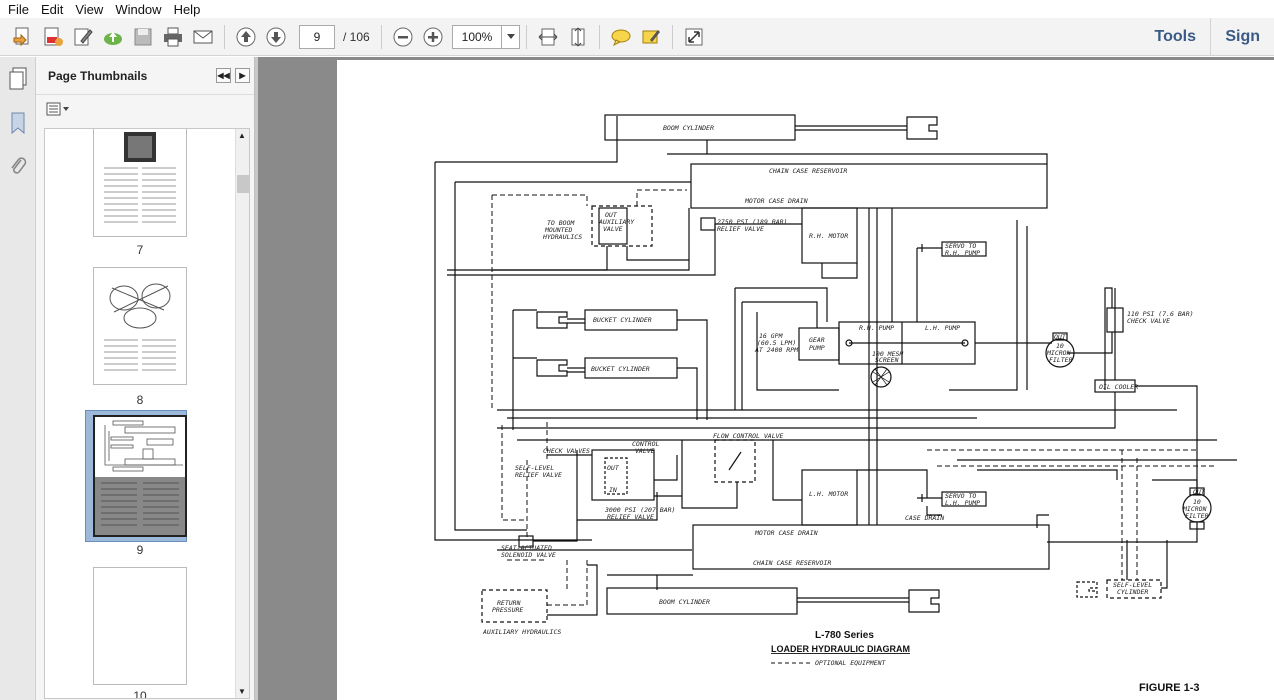 The height and width of the screenshot is (700, 1274). Describe the element at coordinates (143, 37) in the screenshot. I see `save-icon` at that location.